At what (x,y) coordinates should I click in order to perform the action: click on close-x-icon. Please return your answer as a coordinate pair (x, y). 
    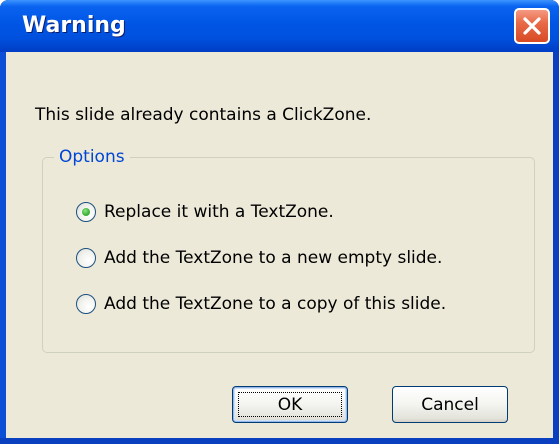
    Looking at the image, I should click on (532, 26).